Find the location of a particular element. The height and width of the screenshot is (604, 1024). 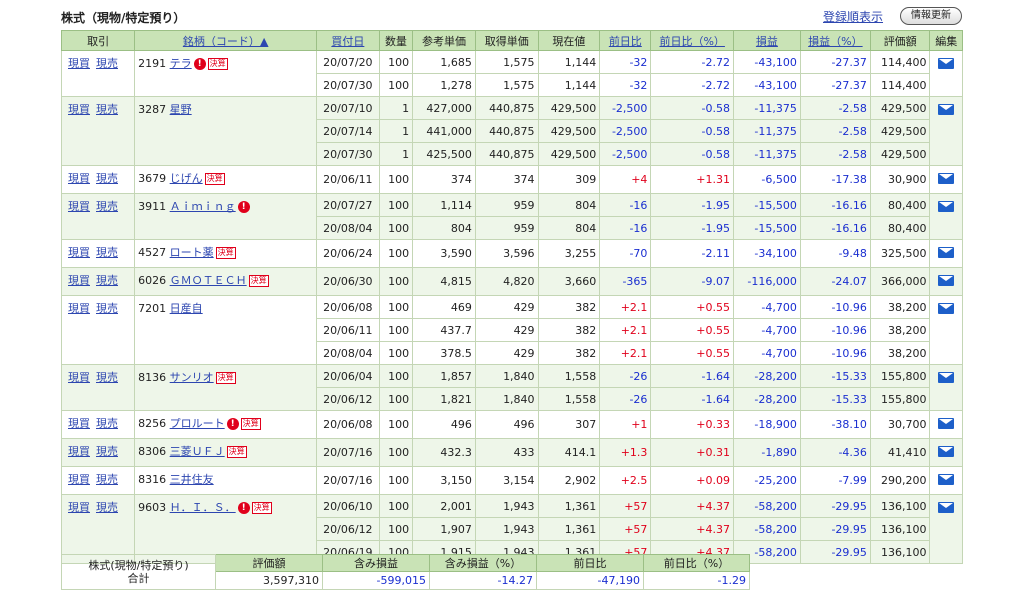

stock-name-link: Ａｉｍｉｎｇ is located at coordinates (203, 206).